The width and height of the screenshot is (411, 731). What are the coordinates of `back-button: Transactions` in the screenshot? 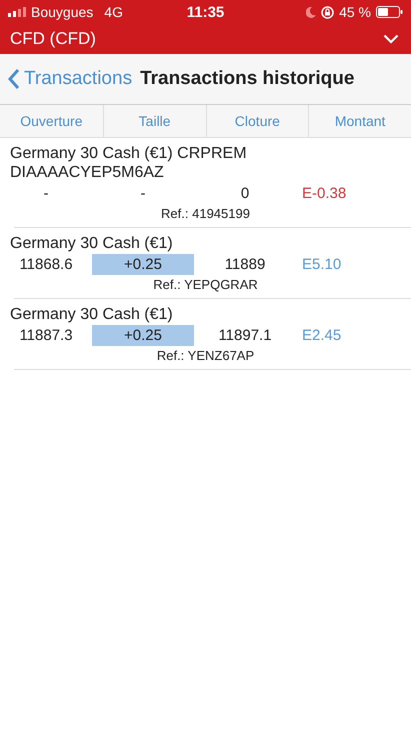 It's located at (70, 79).